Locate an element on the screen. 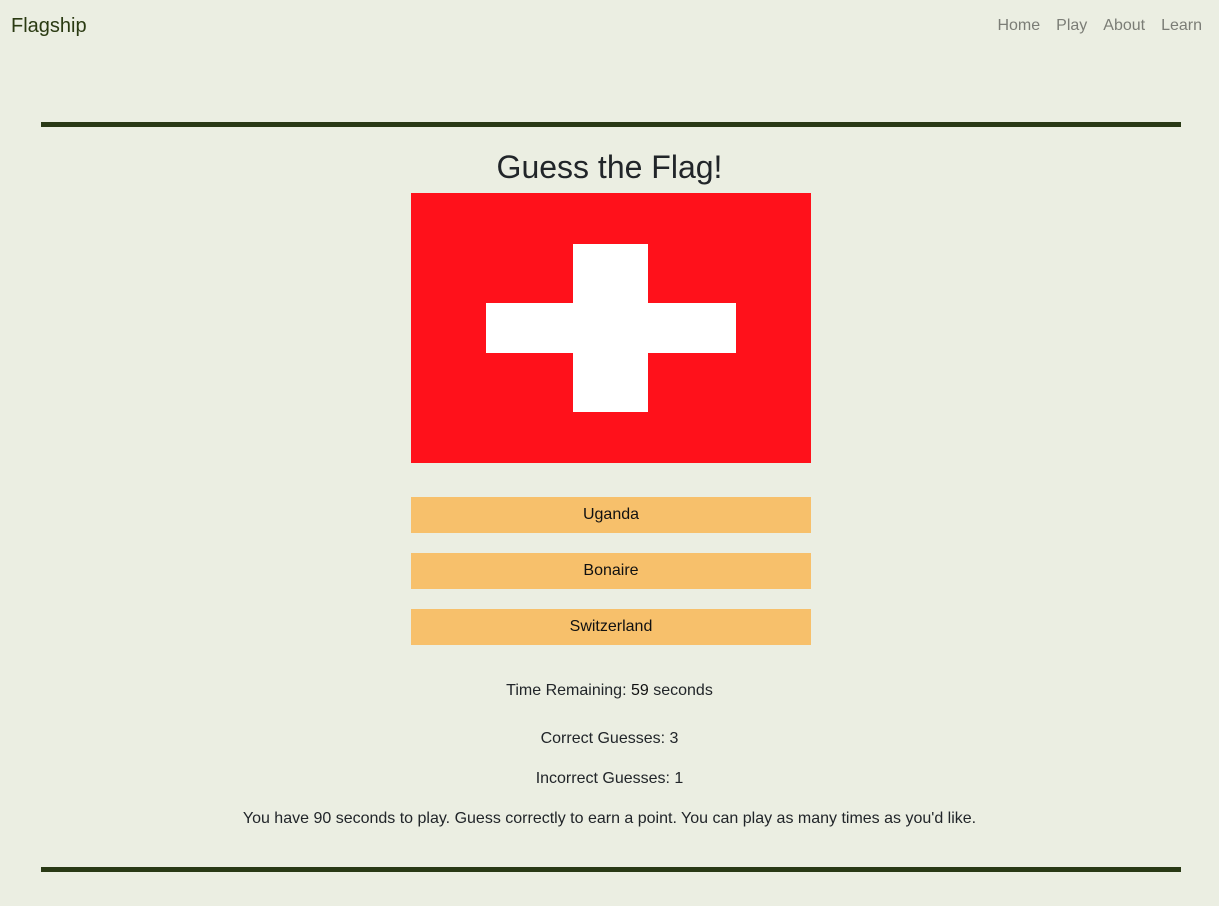 The height and width of the screenshot is (906, 1219). correct-guesses: Correct Guesses: 3 is located at coordinates (609, 738).